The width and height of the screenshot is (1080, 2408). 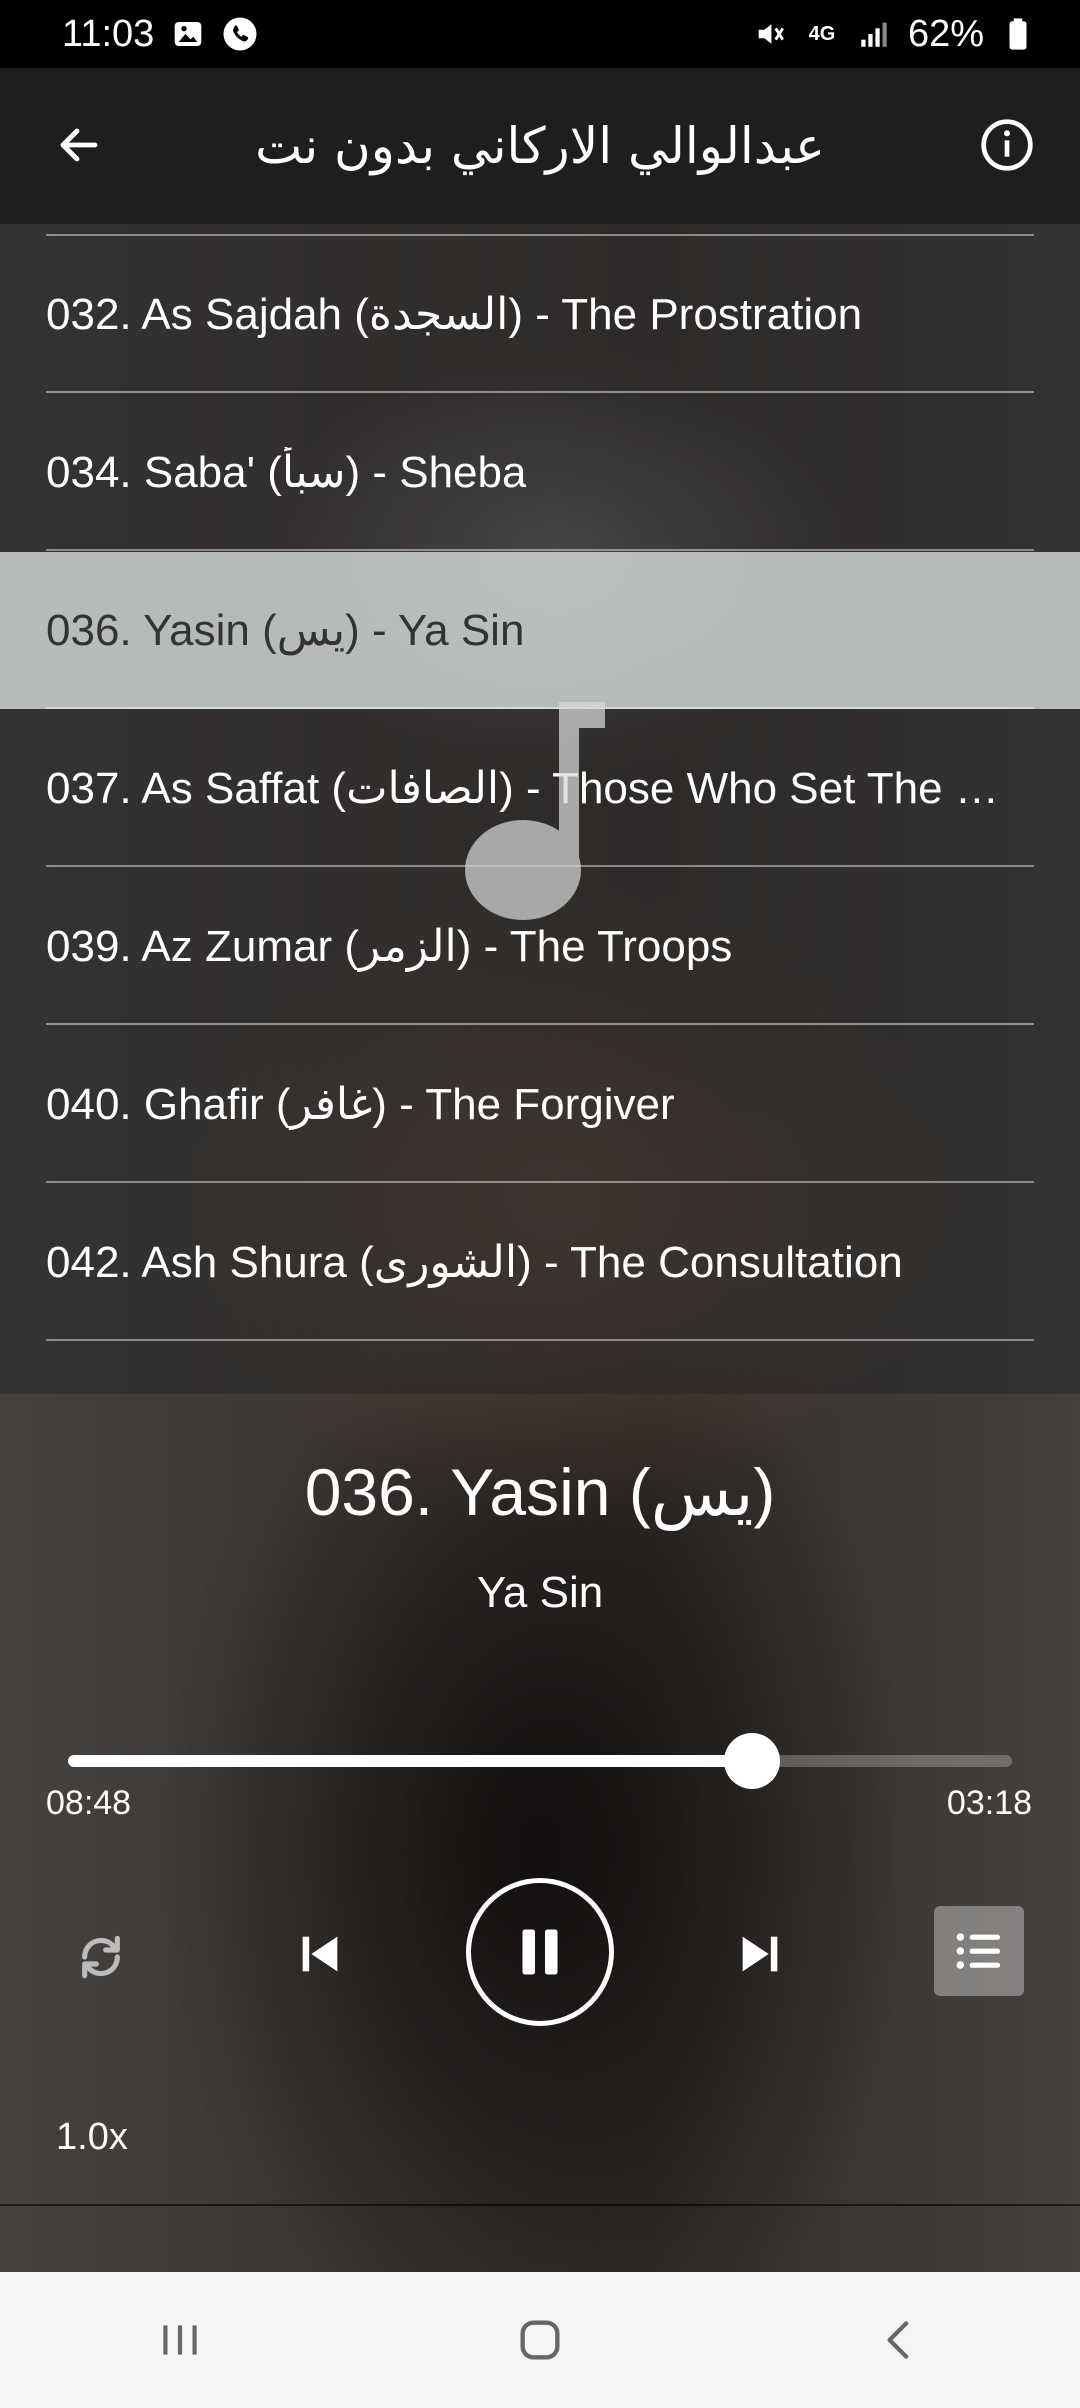 I want to click on network-4g-icon: 4G, so click(x=822, y=34).